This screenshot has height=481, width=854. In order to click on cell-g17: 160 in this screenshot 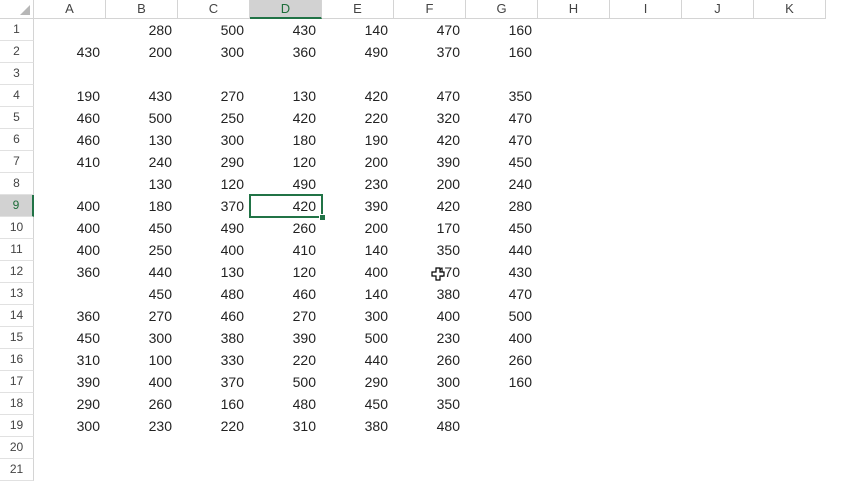, I will do `click(502, 382)`.